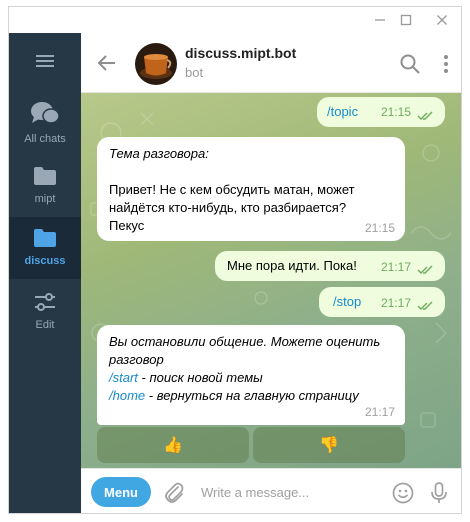  I want to click on sidebar-item-label: mipt, so click(45, 199).